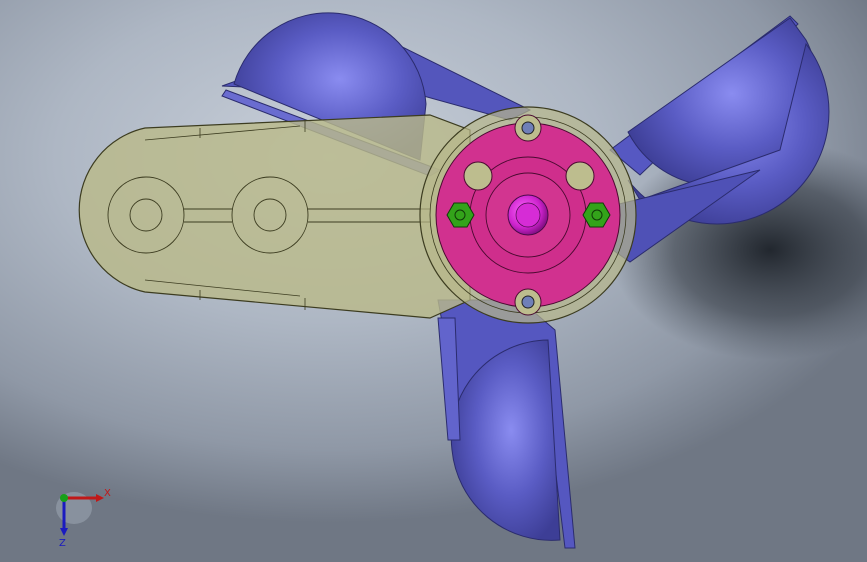 This screenshot has width=867, height=562. What do you see at coordinates (83, 518) in the screenshot?
I see `orientation-triad: X Z` at bounding box center [83, 518].